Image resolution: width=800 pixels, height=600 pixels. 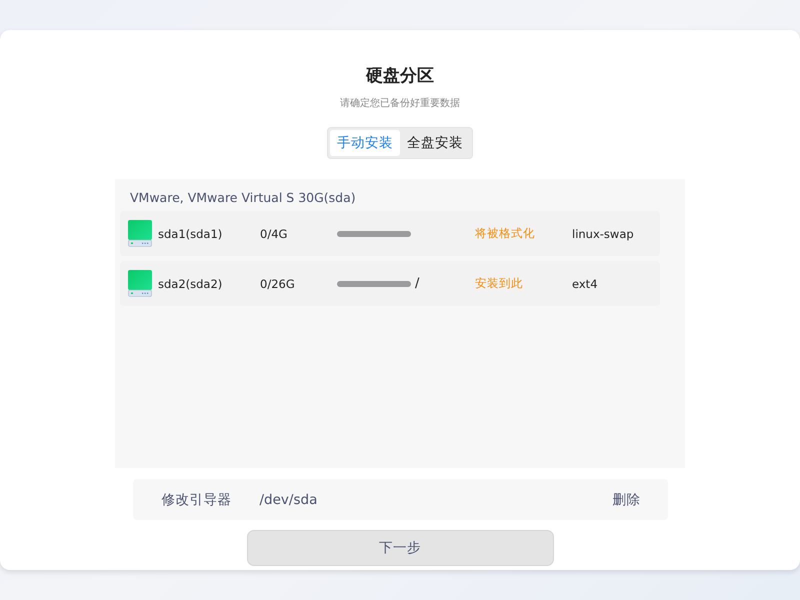 I want to click on bootloader-label: 修改引导器, so click(x=197, y=499).